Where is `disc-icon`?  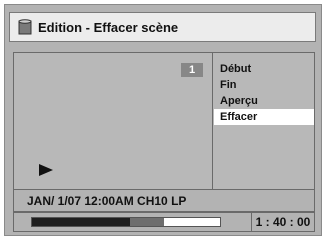 disc-icon is located at coordinates (25, 27).